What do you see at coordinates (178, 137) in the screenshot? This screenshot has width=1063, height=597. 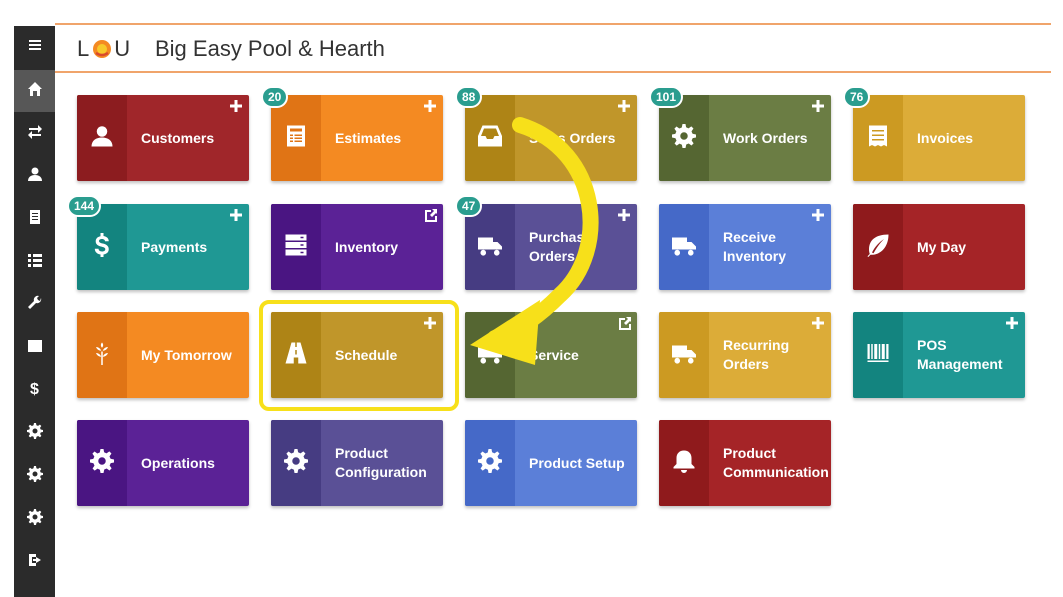 I see `tile-label: Customers` at bounding box center [178, 137].